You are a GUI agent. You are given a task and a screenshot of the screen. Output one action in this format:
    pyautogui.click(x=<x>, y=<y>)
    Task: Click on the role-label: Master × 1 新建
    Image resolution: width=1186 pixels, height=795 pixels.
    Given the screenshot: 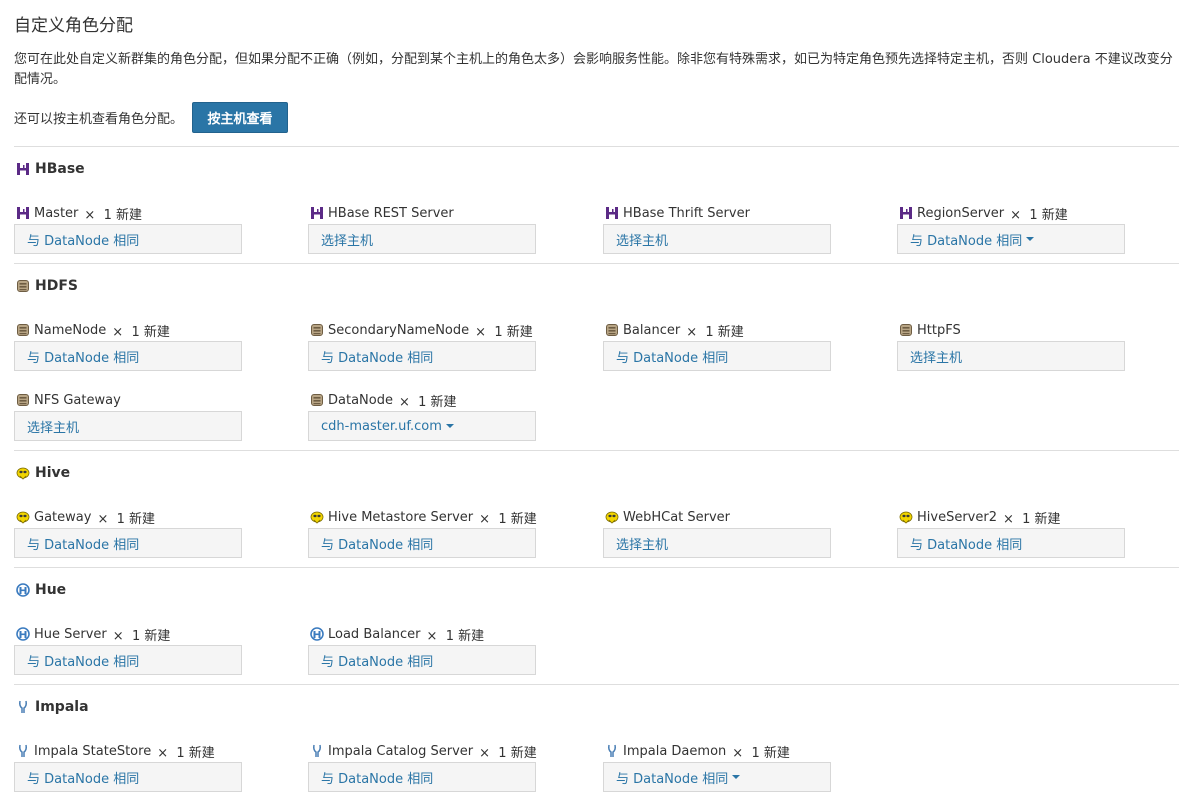 What is the action you would take?
    pyautogui.click(x=79, y=214)
    